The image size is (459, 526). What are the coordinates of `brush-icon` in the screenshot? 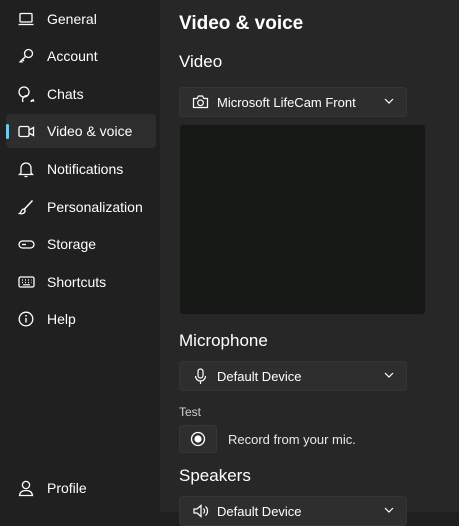 It's located at (26, 207).